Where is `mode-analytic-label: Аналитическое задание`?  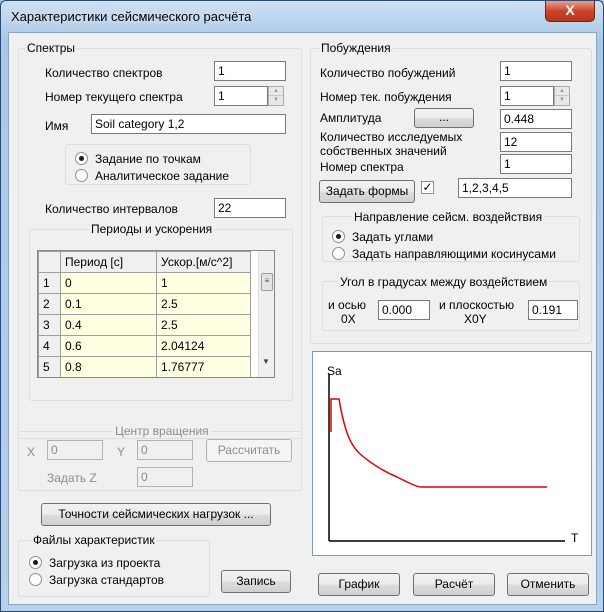
mode-analytic-label: Аналитическое задание is located at coordinates (162, 176).